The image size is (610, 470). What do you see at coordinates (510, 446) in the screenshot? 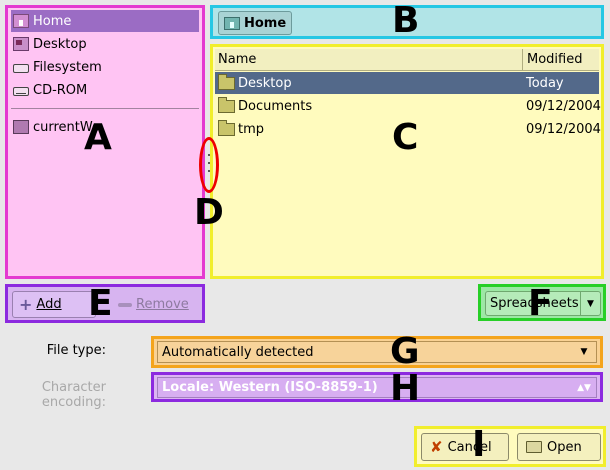
I see `dialog-button-box: ✘ Cancel Open` at bounding box center [510, 446].